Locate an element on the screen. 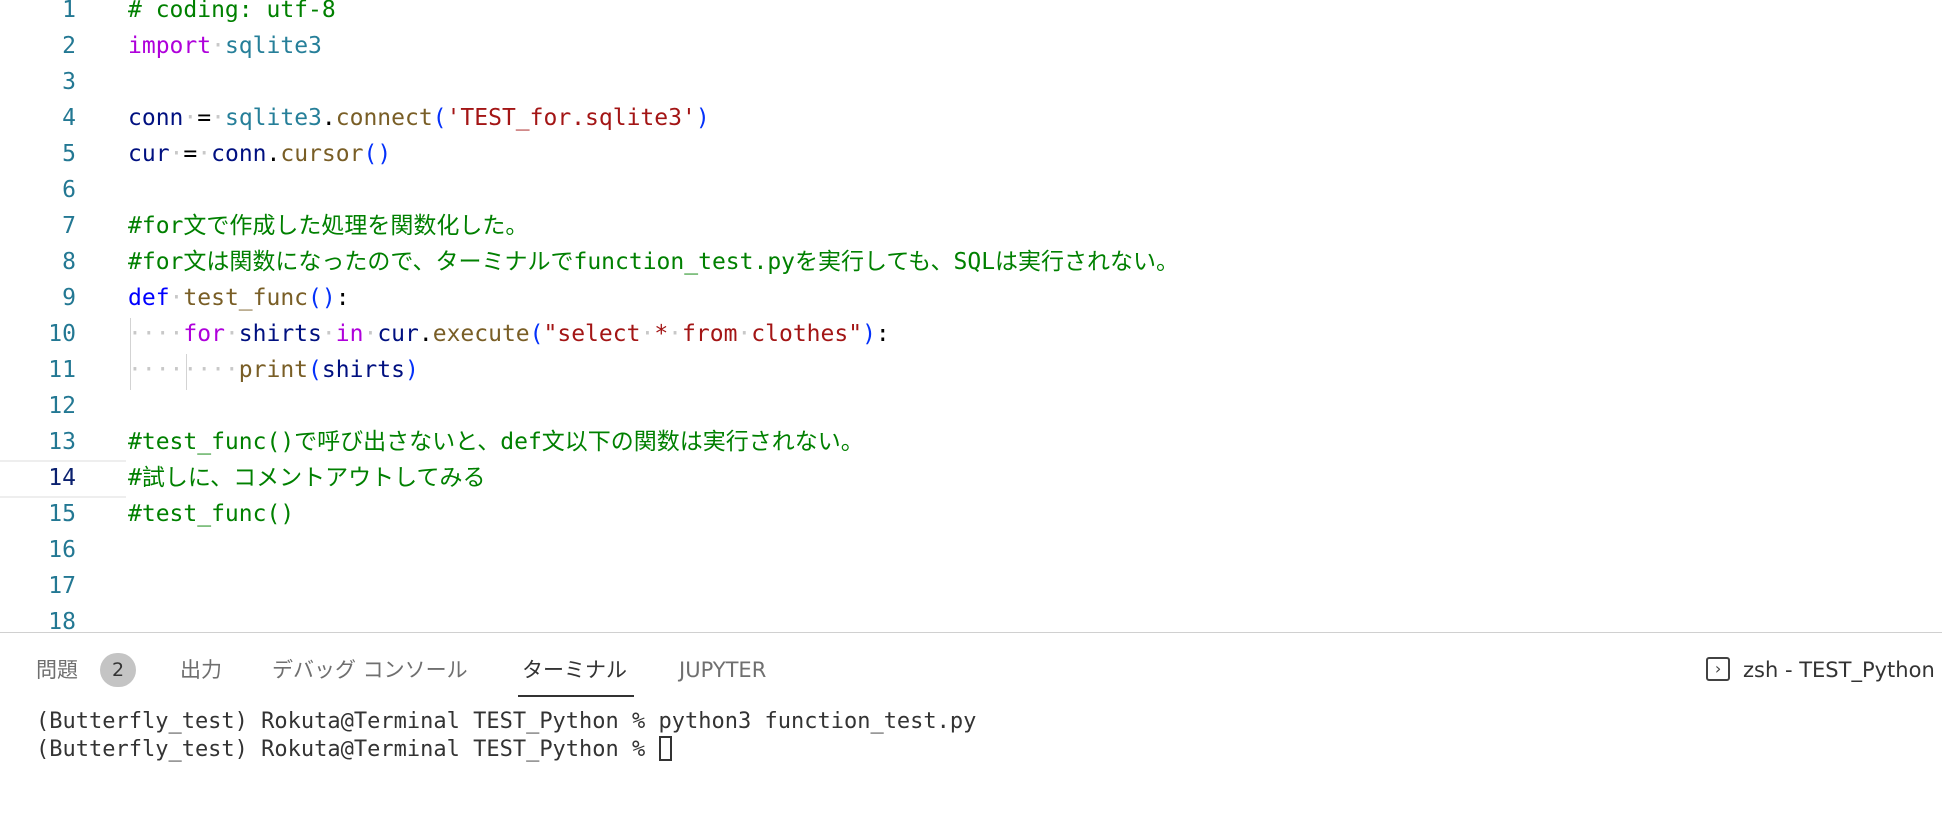 The width and height of the screenshot is (1942, 827). code-text: ········print(shirts) is located at coordinates (273, 370).